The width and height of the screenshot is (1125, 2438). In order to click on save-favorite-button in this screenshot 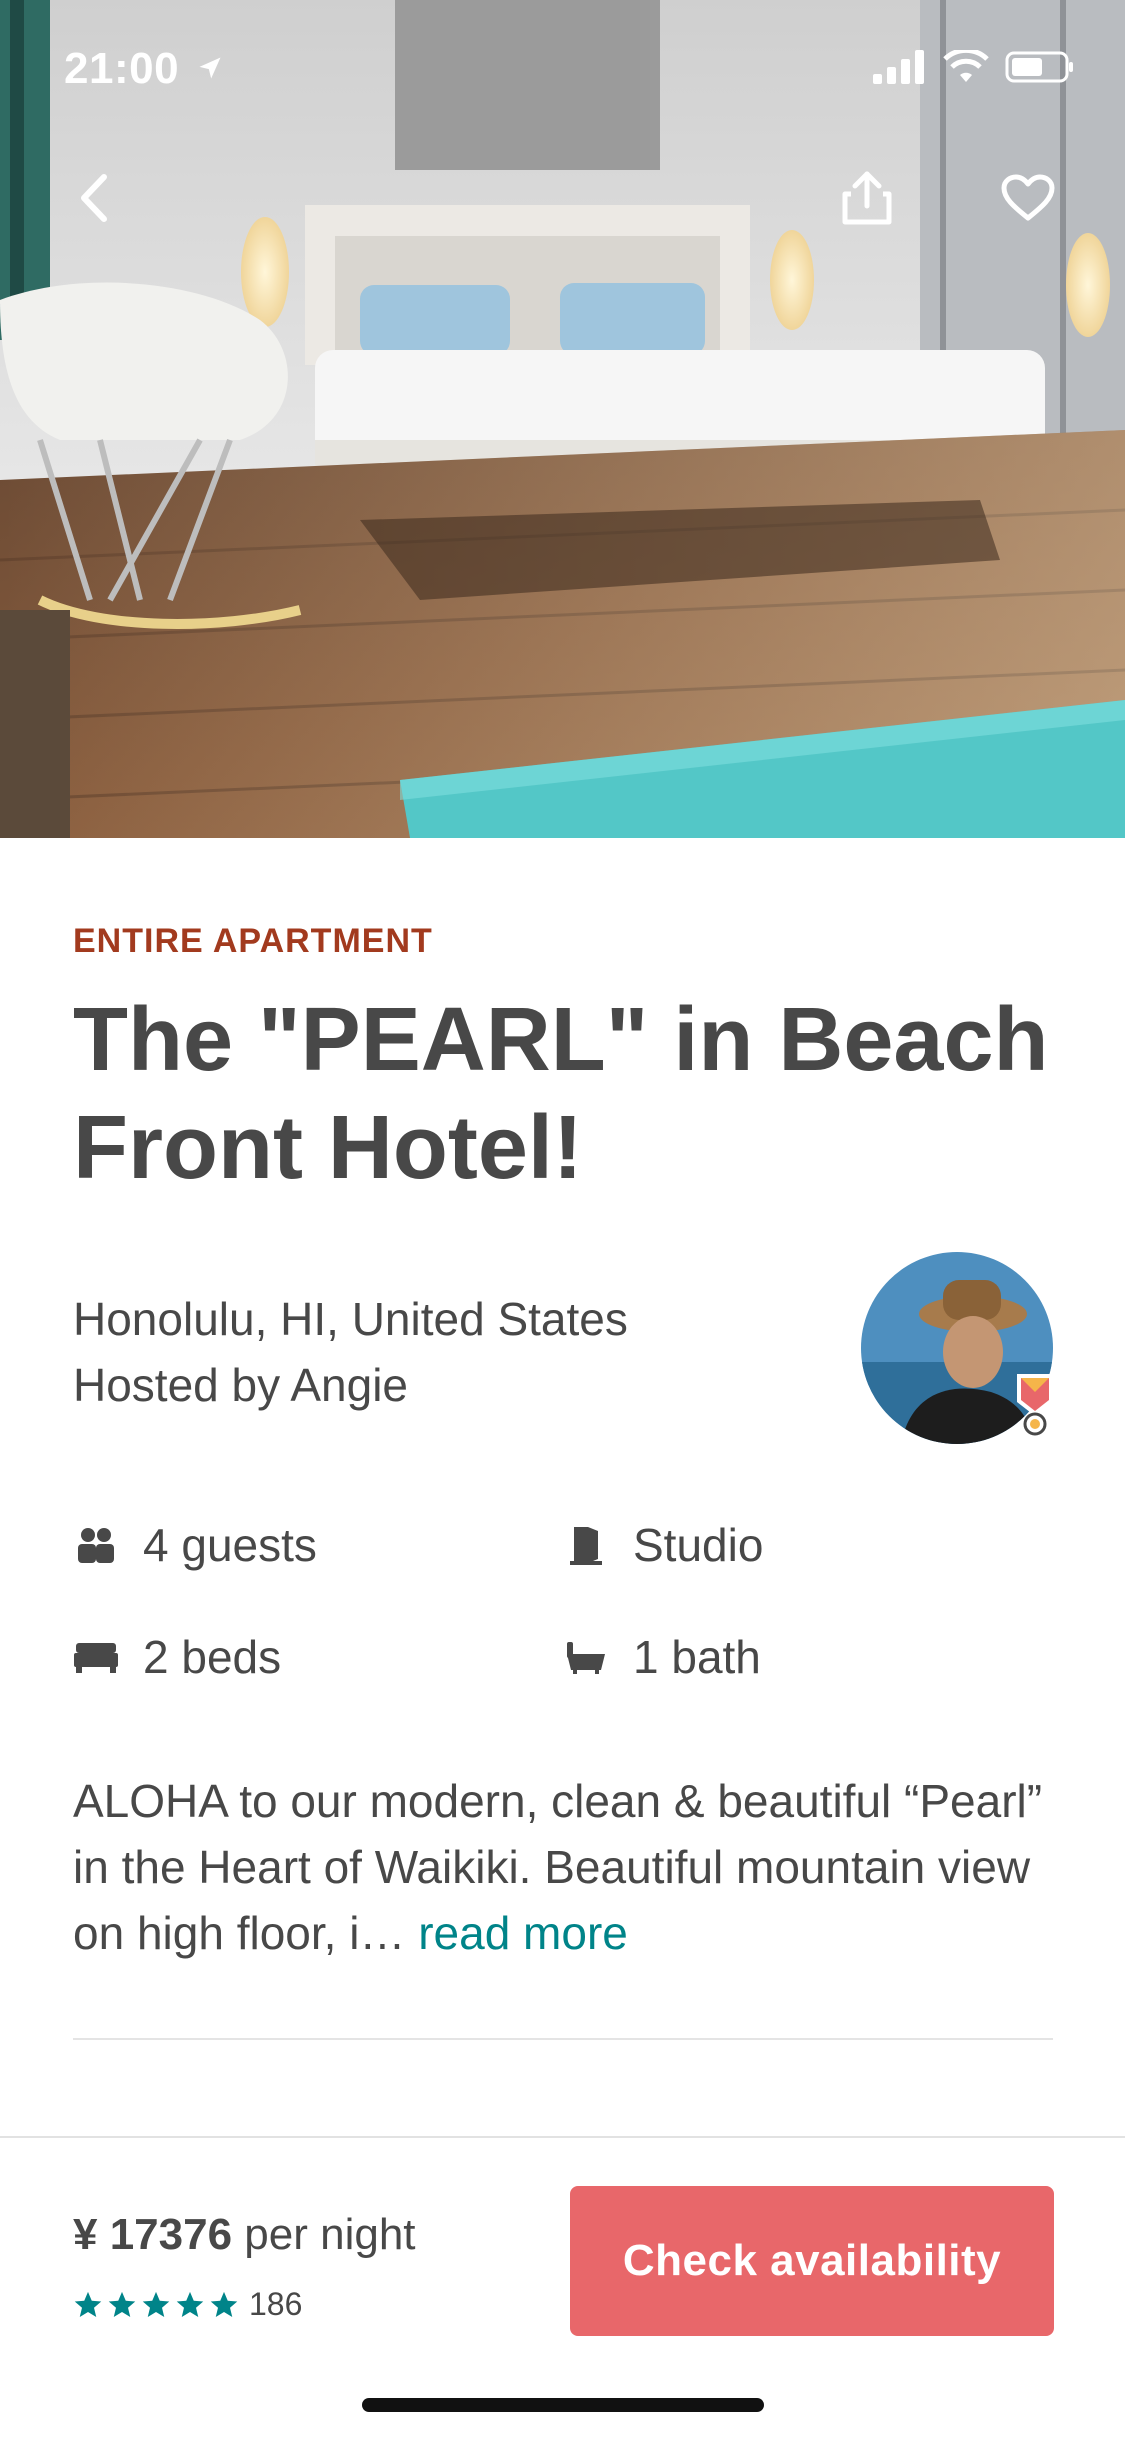, I will do `click(1028, 198)`.